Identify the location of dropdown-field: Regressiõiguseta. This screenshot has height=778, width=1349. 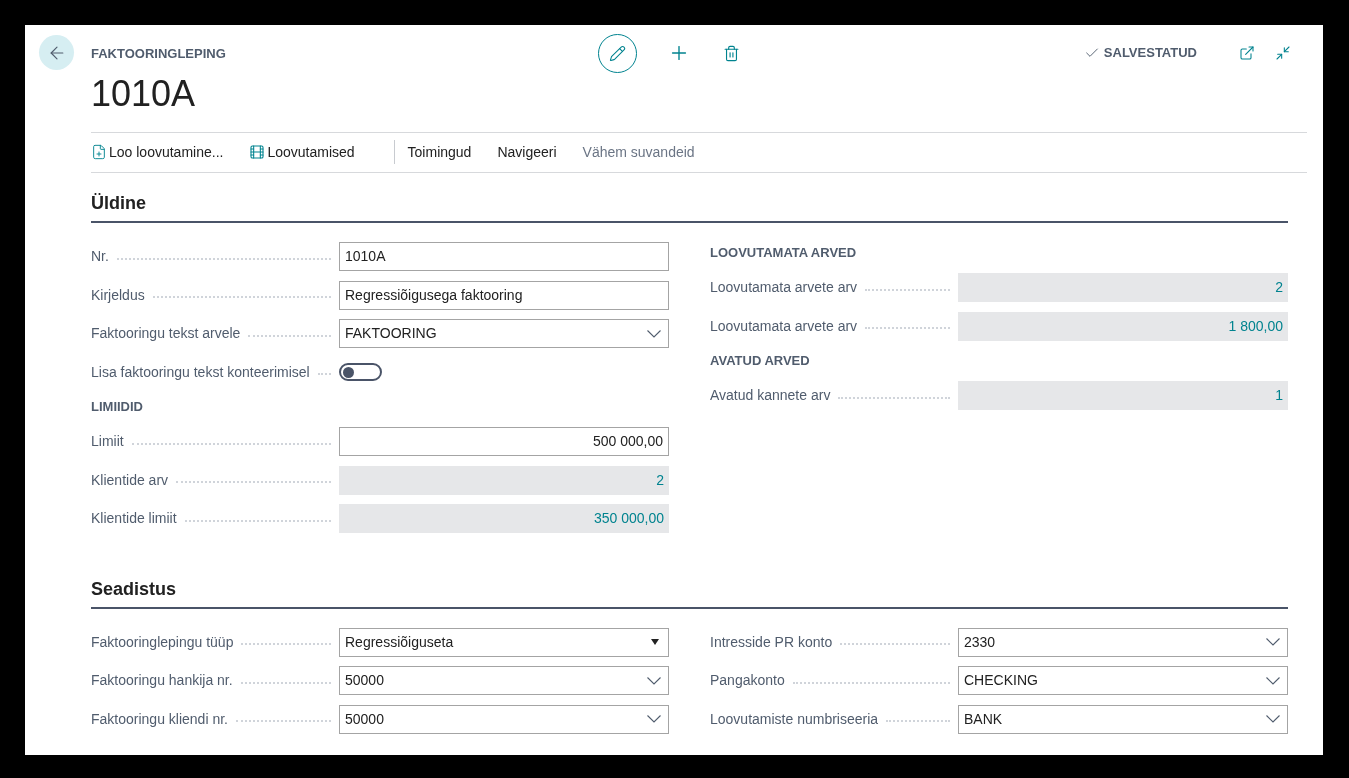
(504, 642).